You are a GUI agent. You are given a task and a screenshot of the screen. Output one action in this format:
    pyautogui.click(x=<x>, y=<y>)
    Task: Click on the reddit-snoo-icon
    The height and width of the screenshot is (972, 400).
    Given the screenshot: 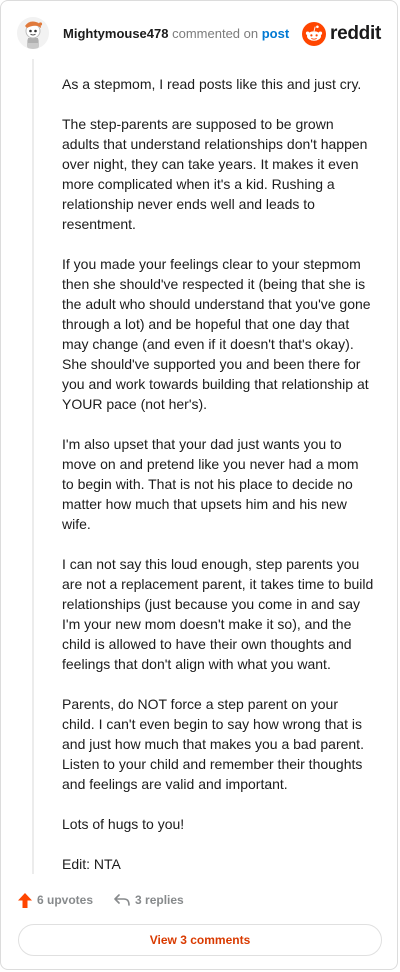 What is the action you would take?
    pyautogui.click(x=314, y=34)
    